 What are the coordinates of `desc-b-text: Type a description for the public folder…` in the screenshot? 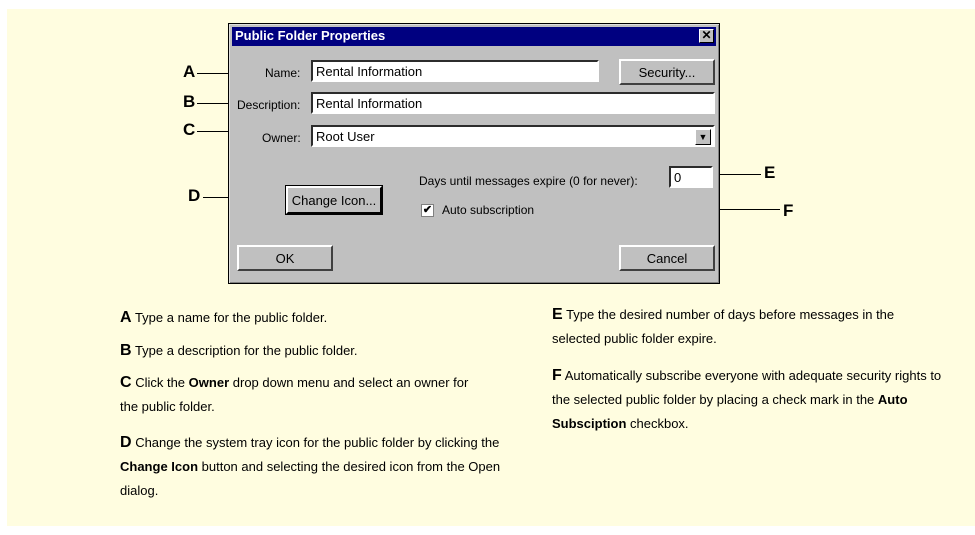 It's located at (246, 350).